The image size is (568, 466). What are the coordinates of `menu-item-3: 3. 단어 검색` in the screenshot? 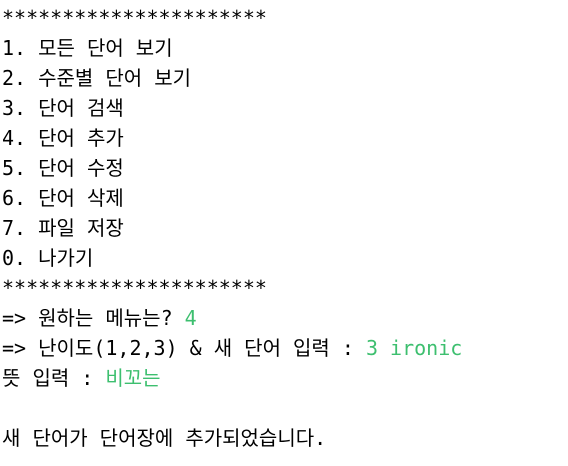 It's located at (63, 108).